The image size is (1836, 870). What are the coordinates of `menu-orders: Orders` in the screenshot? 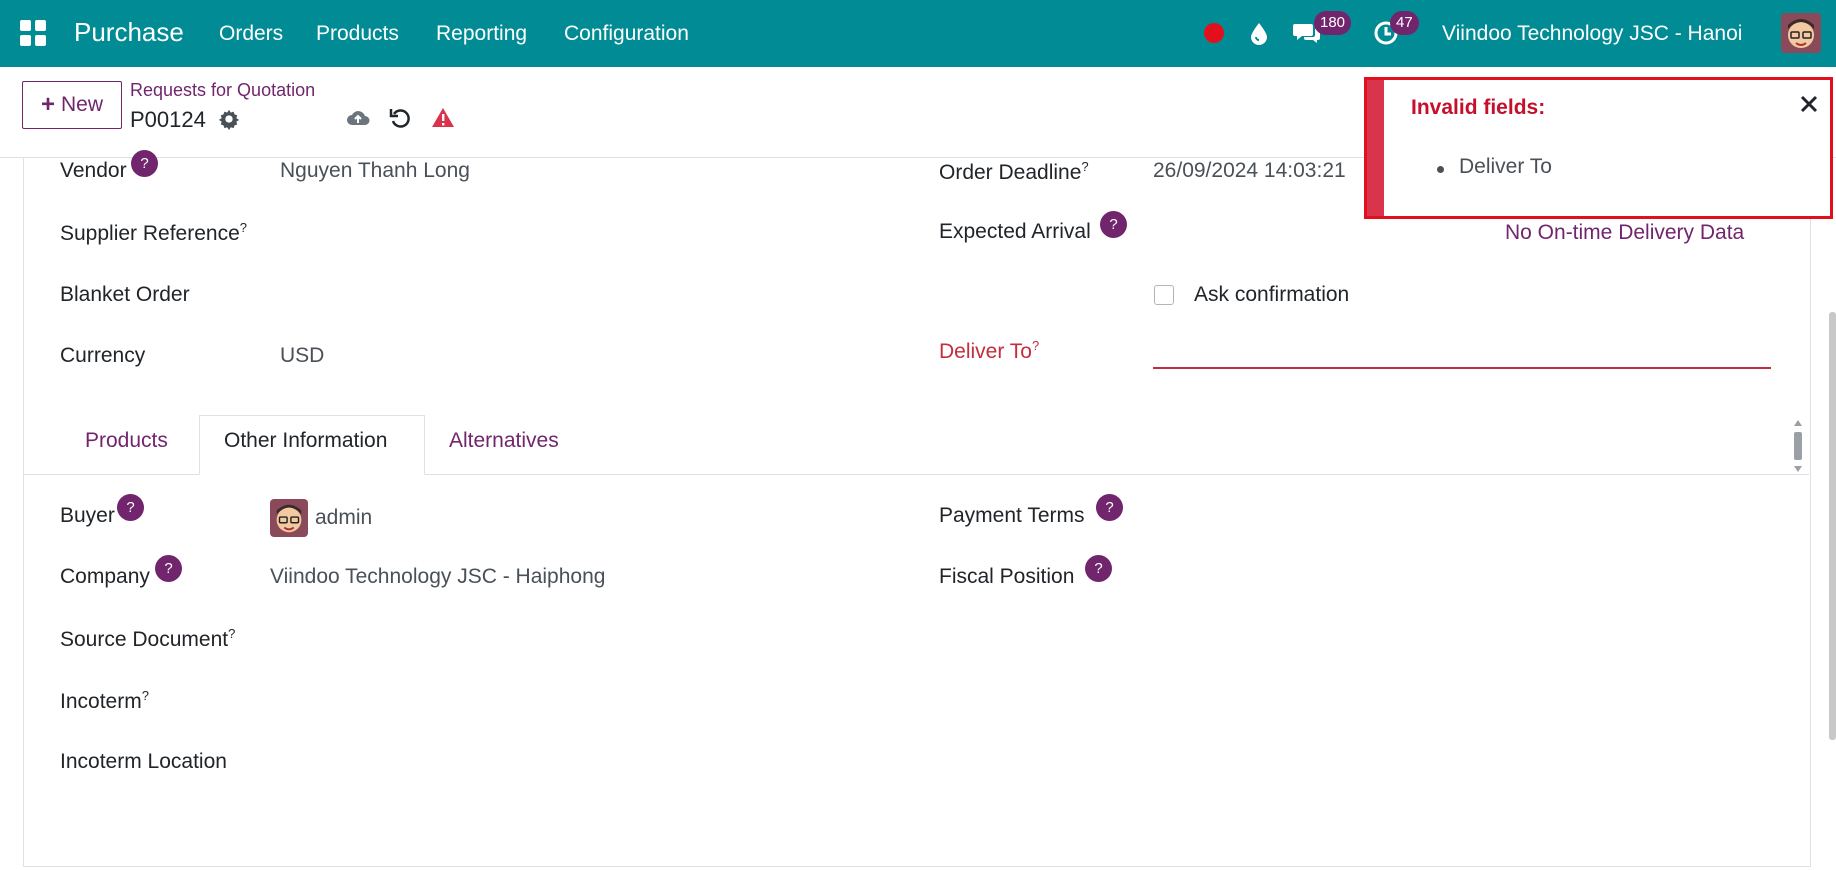 It's located at (251, 34).